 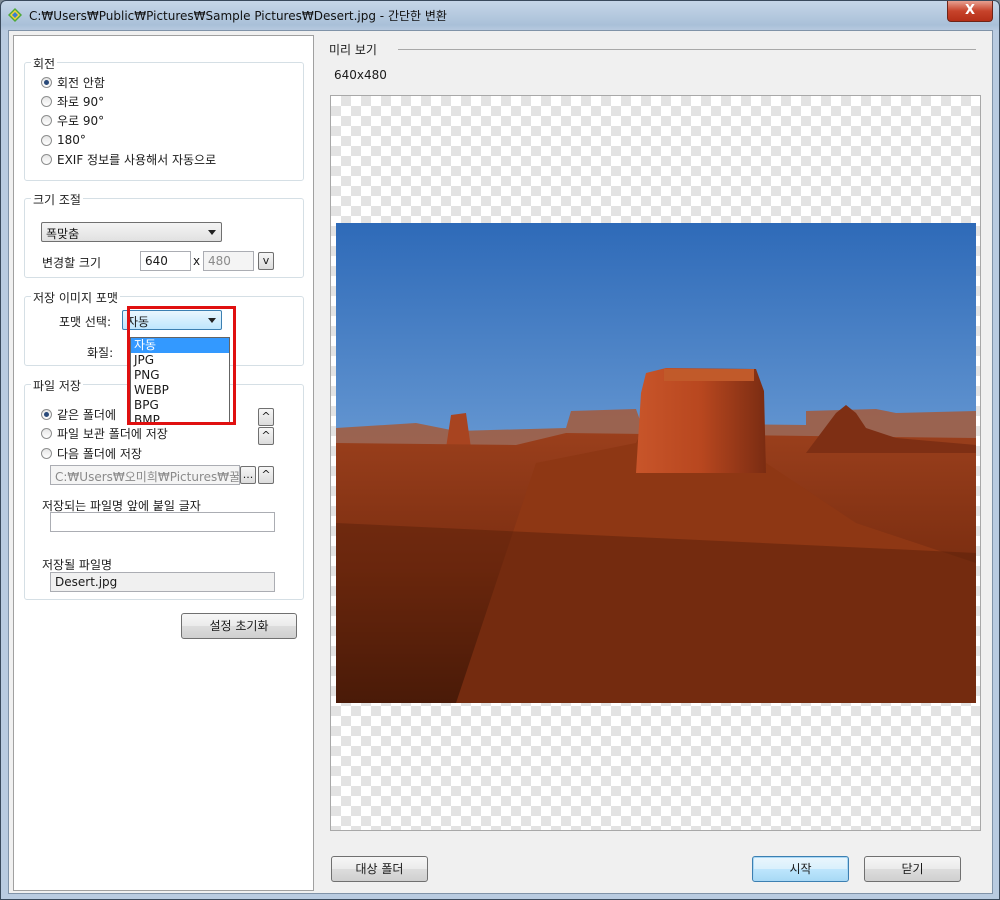 I want to click on reset-settings-button: 설정 초기화, so click(x=239, y=626).